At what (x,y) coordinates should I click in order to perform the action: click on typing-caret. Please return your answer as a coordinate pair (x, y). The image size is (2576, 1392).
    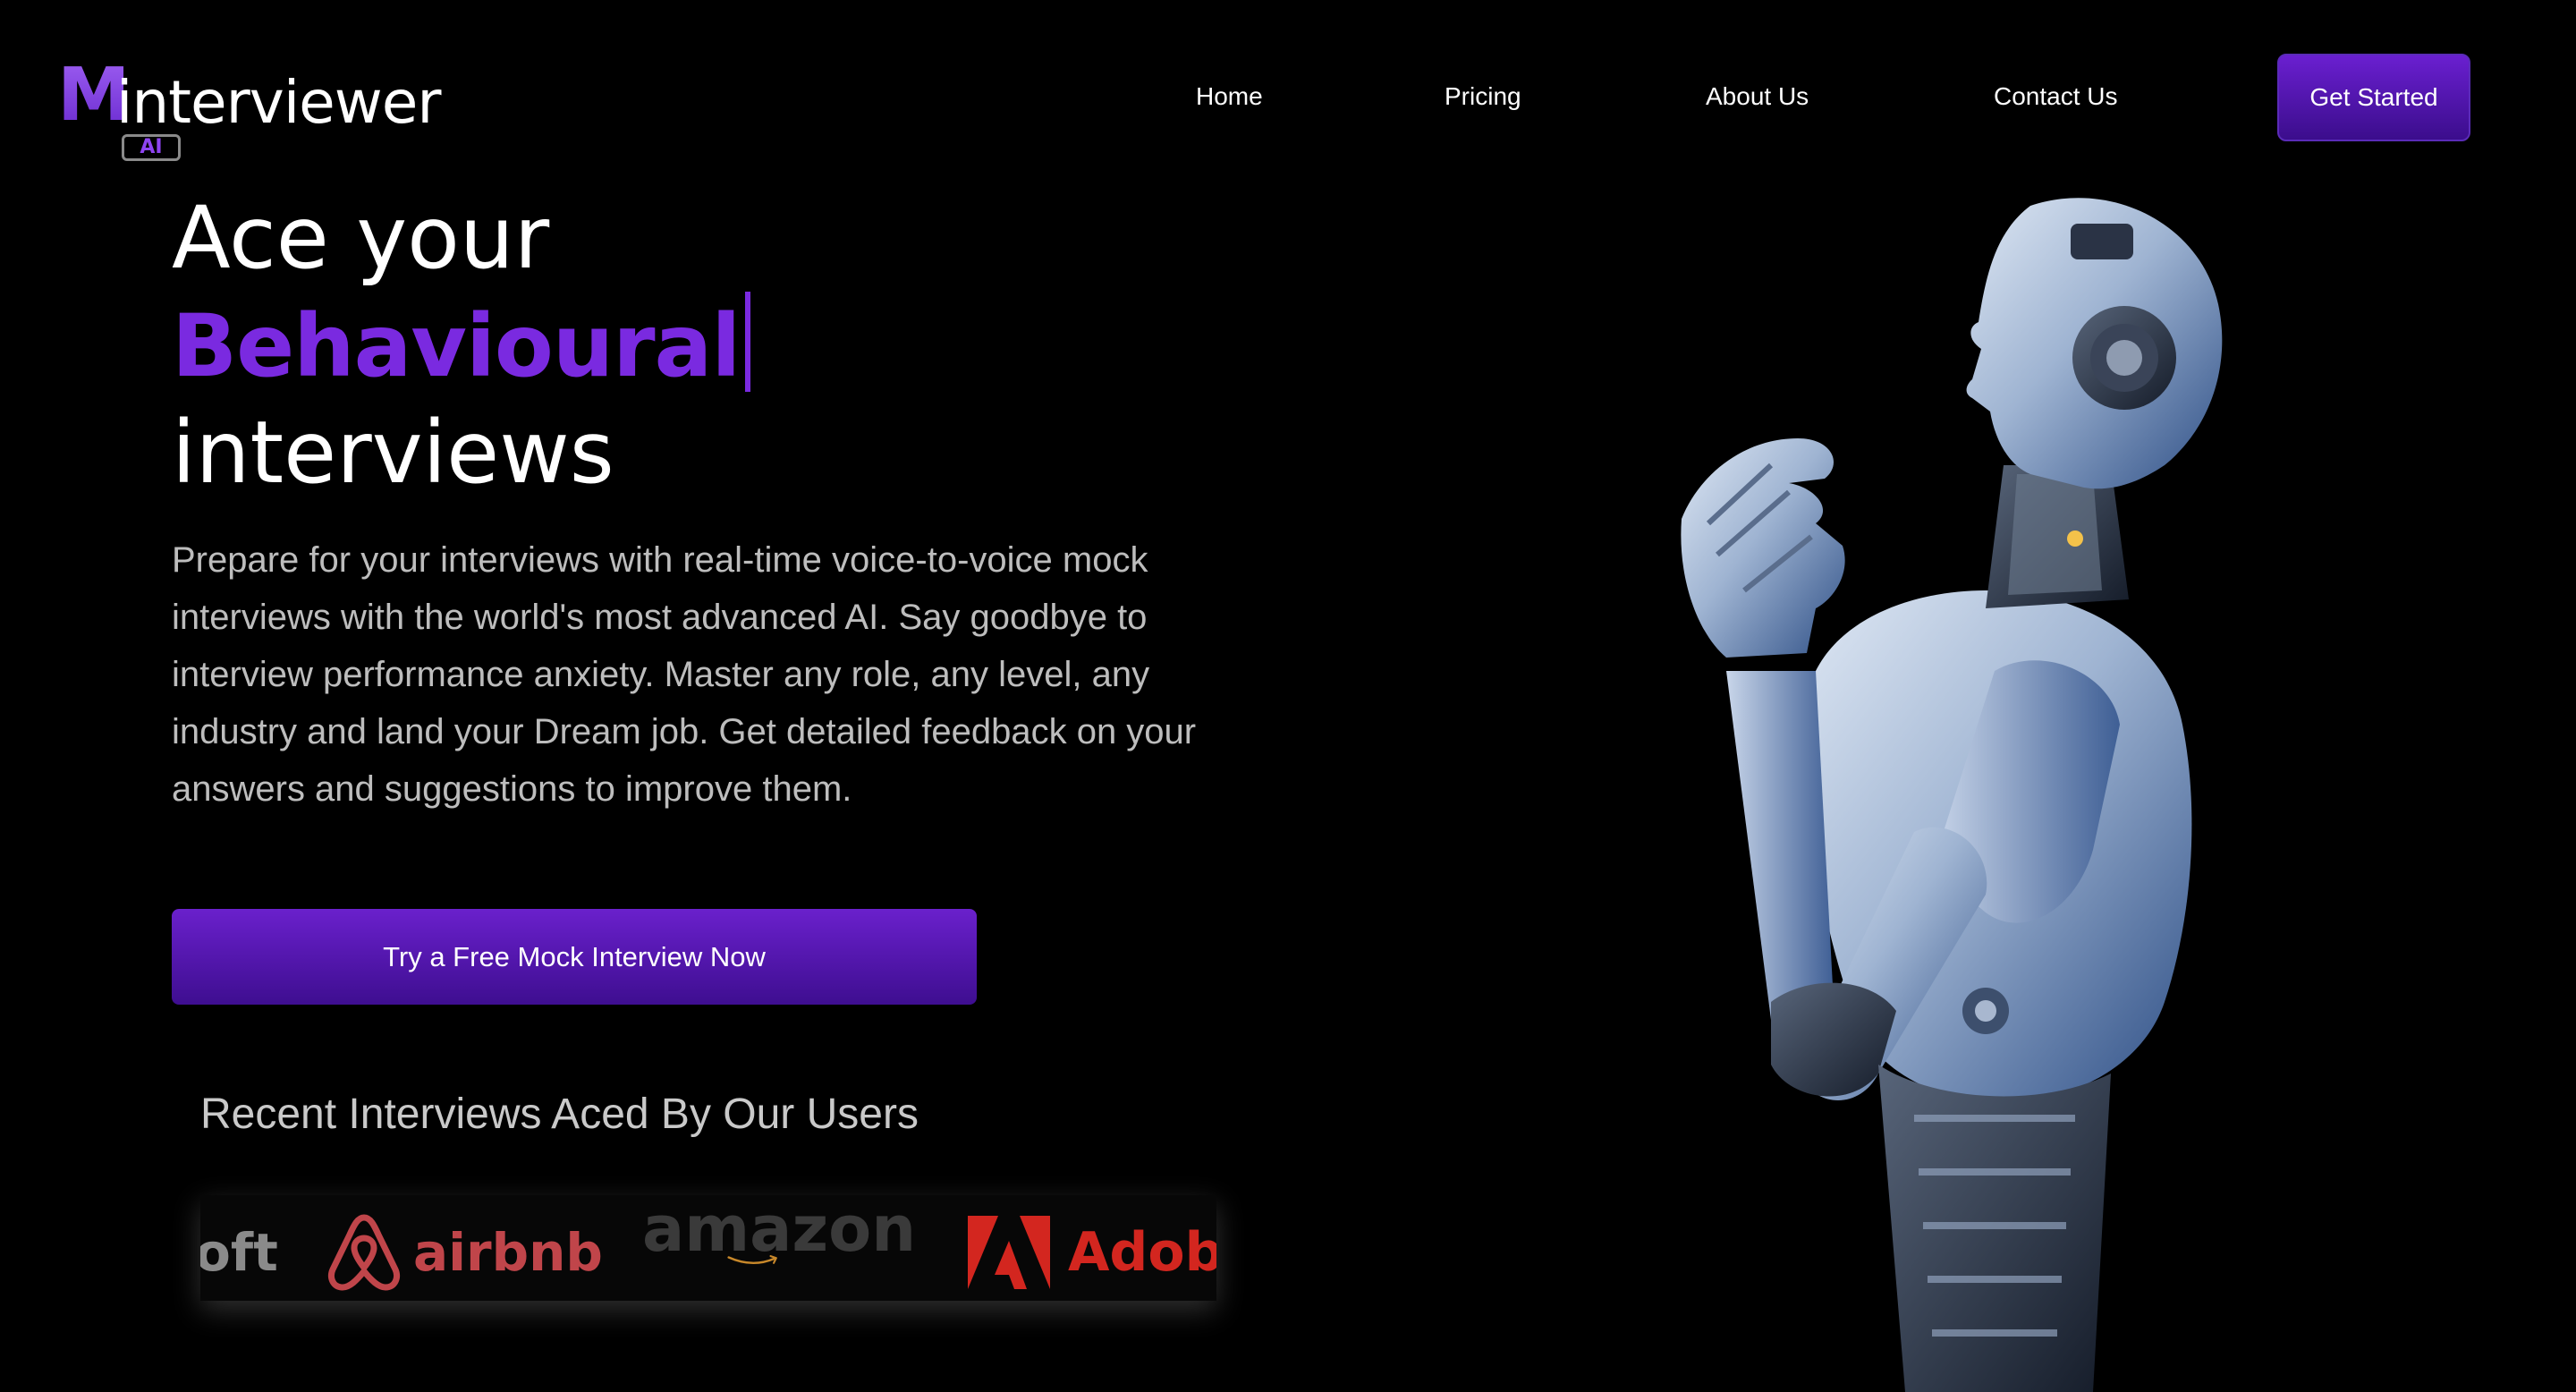
    Looking at the image, I should click on (748, 342).